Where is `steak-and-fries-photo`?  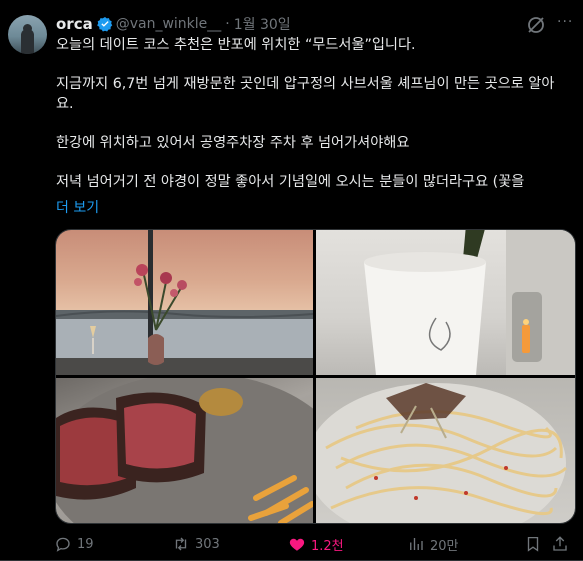 steak-and-fries-photo is located at coordinates (184, 450).